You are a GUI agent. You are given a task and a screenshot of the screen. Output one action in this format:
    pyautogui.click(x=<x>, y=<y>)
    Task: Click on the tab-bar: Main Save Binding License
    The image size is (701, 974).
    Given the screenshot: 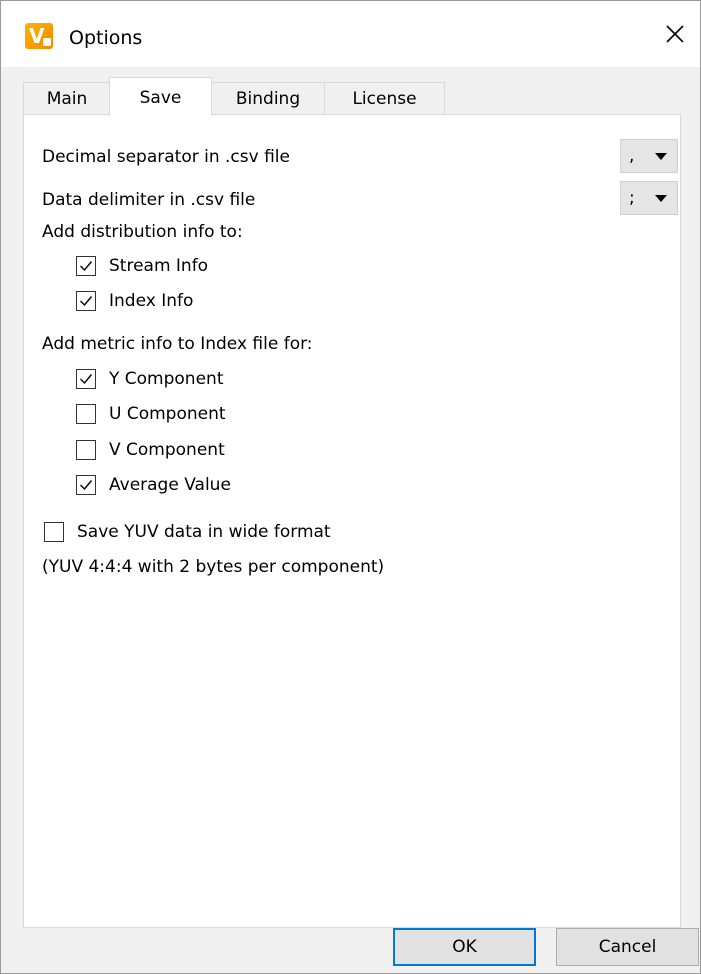 What is the action you would take?
    pyautogui.click(x=362, y=96)
    